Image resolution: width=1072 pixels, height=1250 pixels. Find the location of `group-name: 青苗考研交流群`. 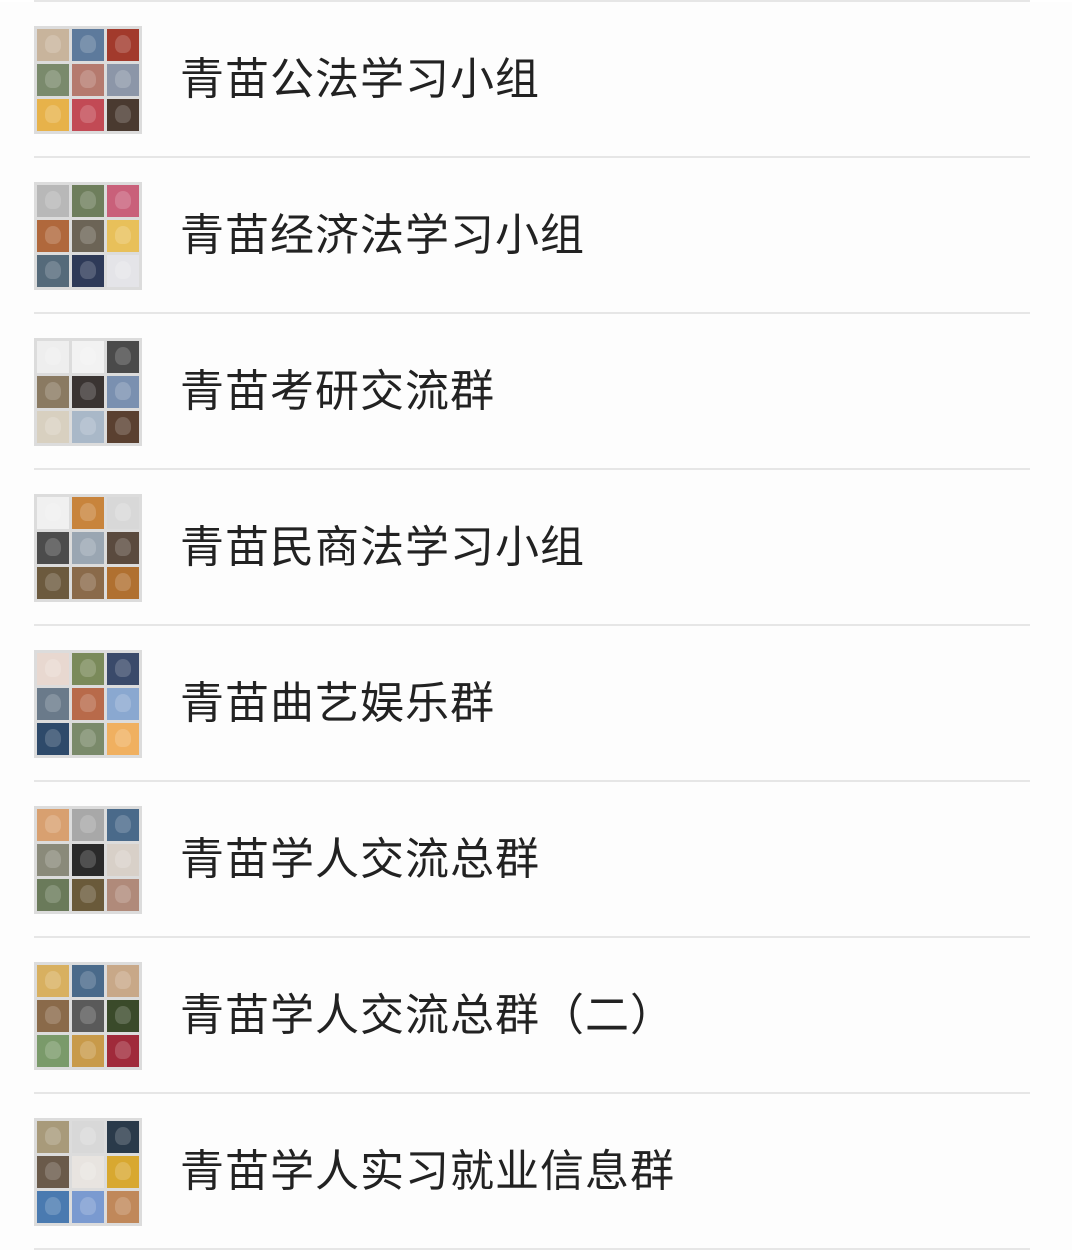

group-name: 青苗考研交流群 is located at coordinates (337, 391).